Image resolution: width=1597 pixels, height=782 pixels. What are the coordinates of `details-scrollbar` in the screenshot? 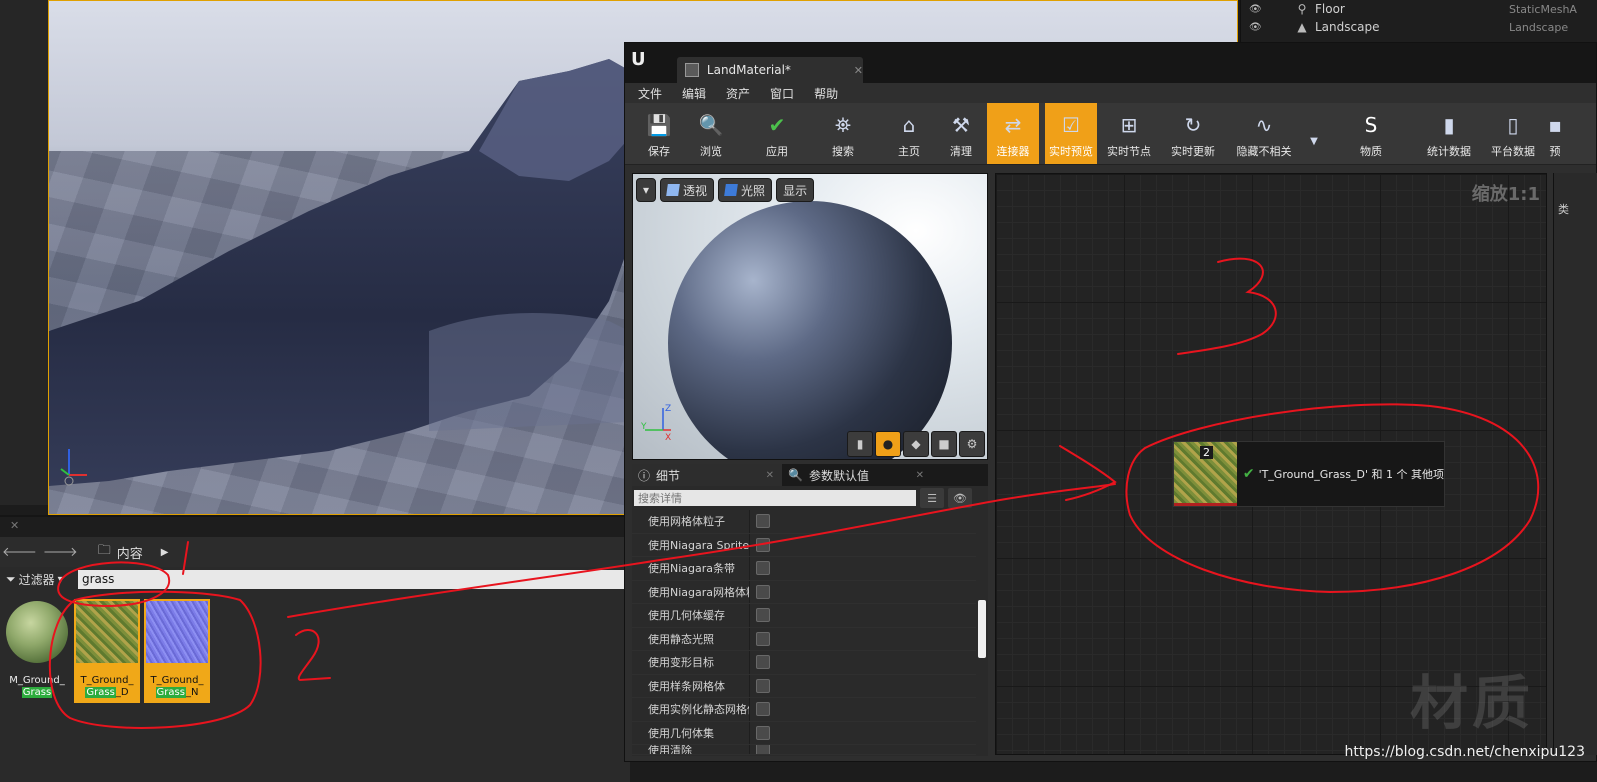 It's located at (982, 629).